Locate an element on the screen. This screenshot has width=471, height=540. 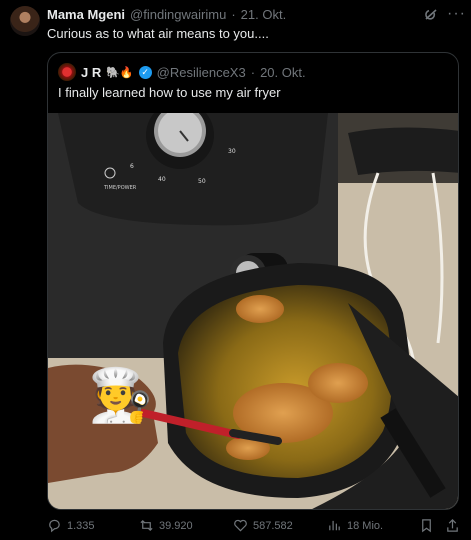
quoted-author-name: J R is located at coordinates (91, 72).